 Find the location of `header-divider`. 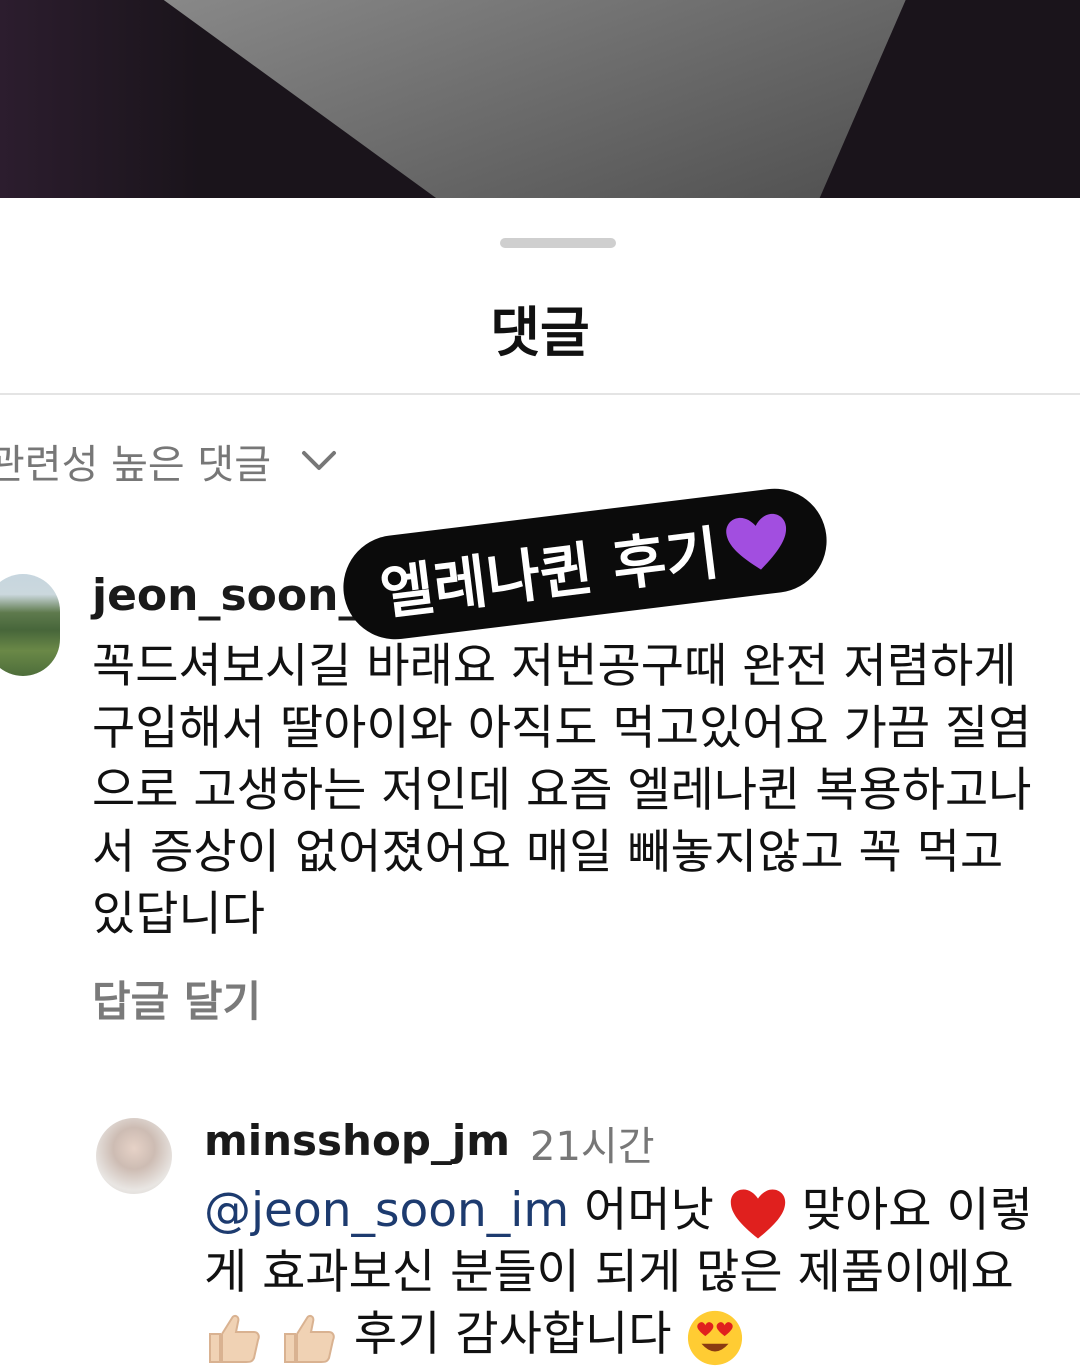

header-divider is located at coordinates (540, 394).